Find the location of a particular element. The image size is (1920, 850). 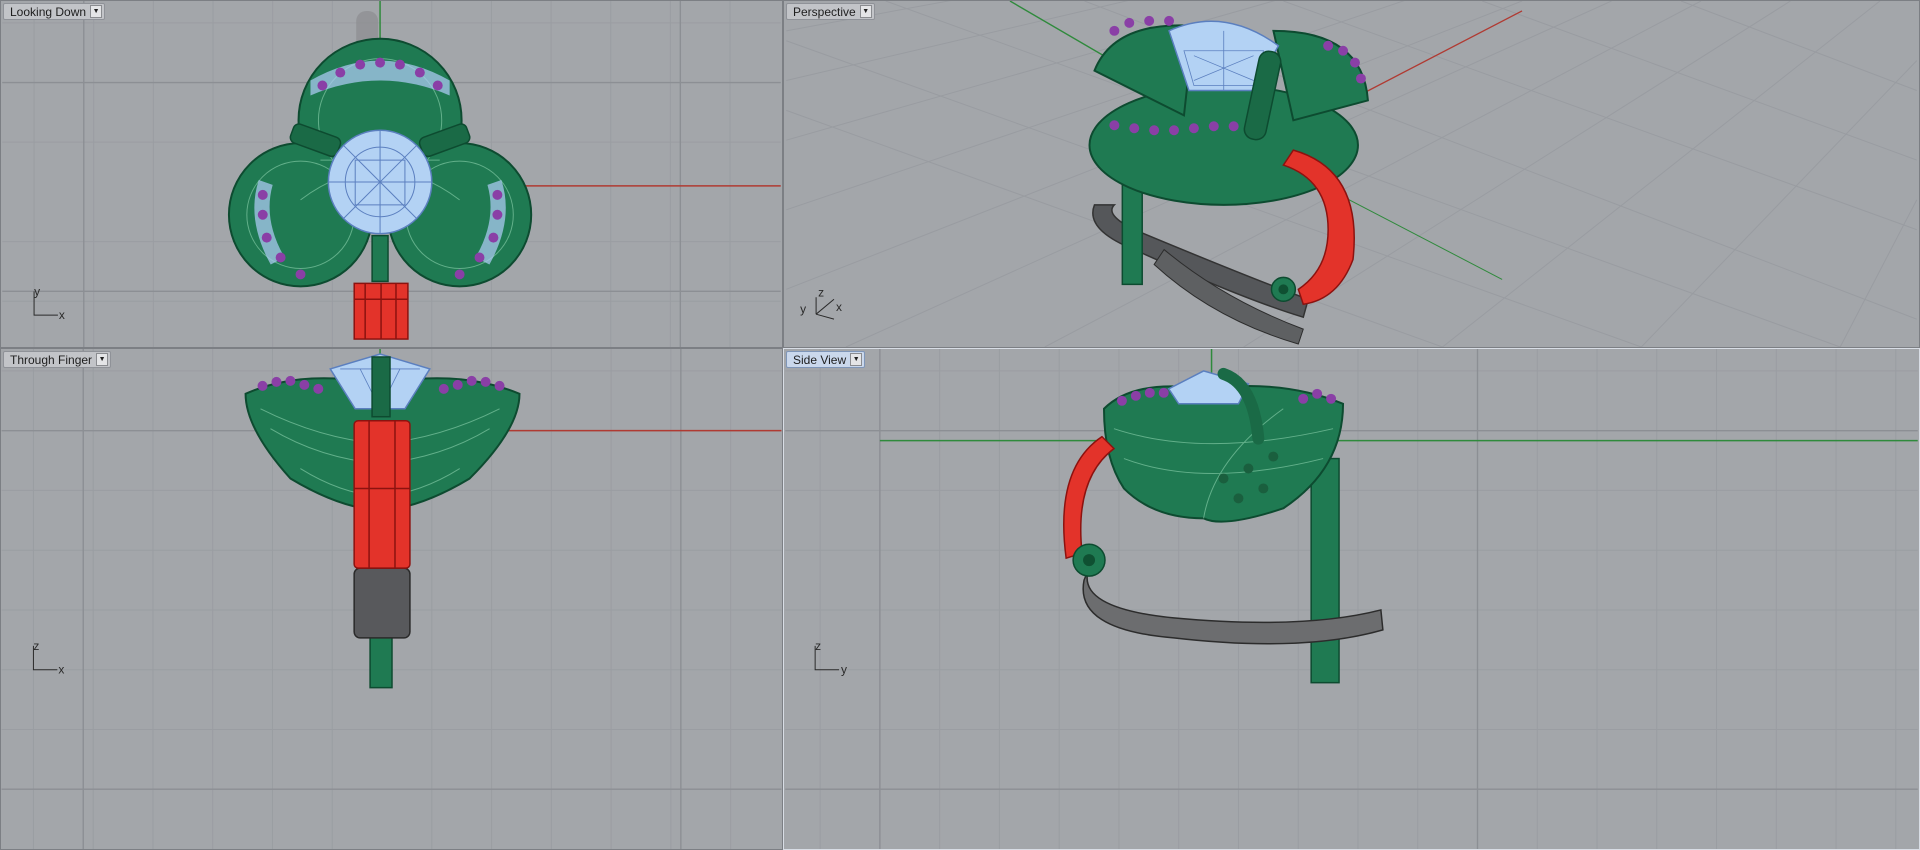

selected-hinge-arc is located at coordinates (1089, 497).